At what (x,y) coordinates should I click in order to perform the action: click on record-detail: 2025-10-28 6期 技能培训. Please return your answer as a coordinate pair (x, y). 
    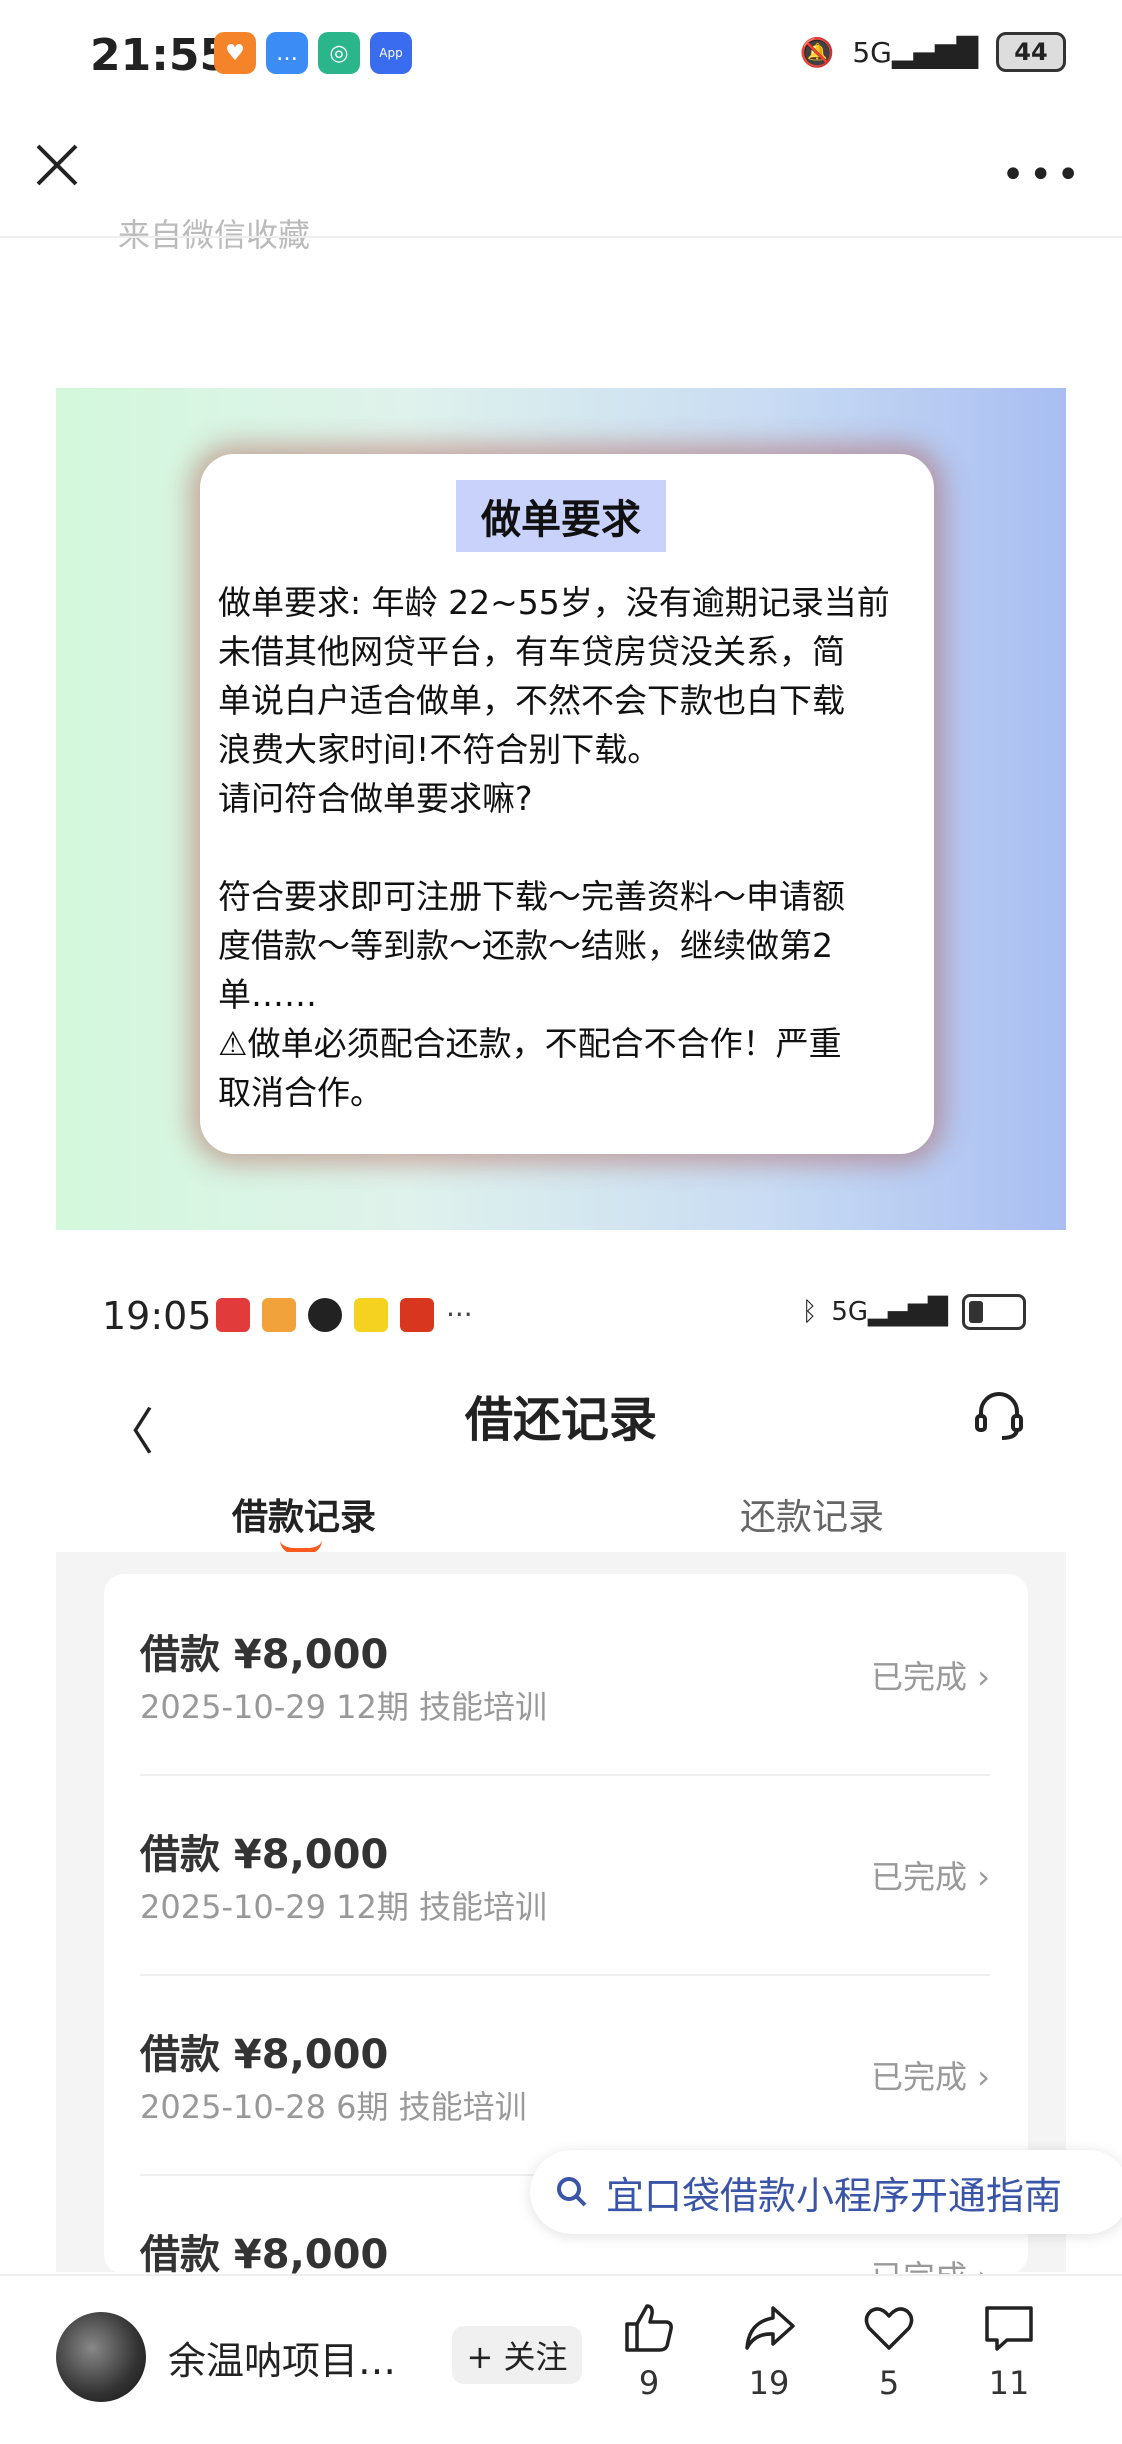
    Looking at the image, I should click on (333, 2107).